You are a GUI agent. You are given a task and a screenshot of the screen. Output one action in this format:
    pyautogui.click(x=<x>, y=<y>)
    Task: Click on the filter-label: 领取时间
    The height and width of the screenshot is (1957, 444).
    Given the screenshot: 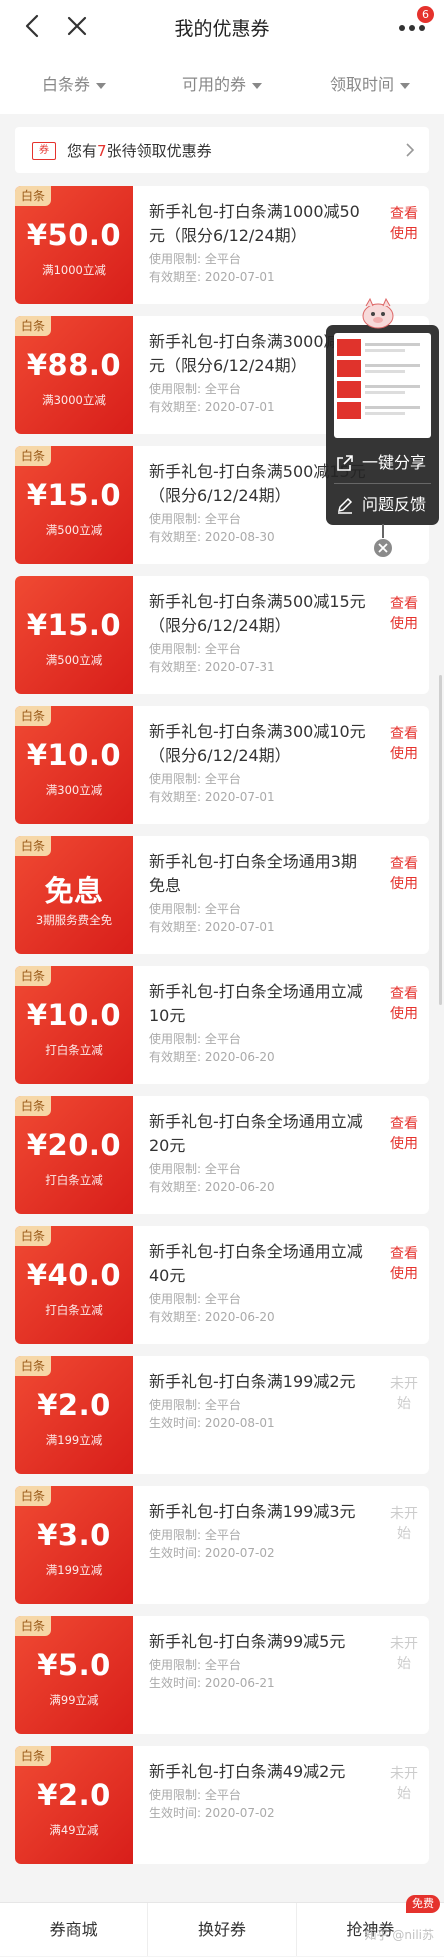 What is the action you would take?
    pyautogui.click(x=361, y=84)
    